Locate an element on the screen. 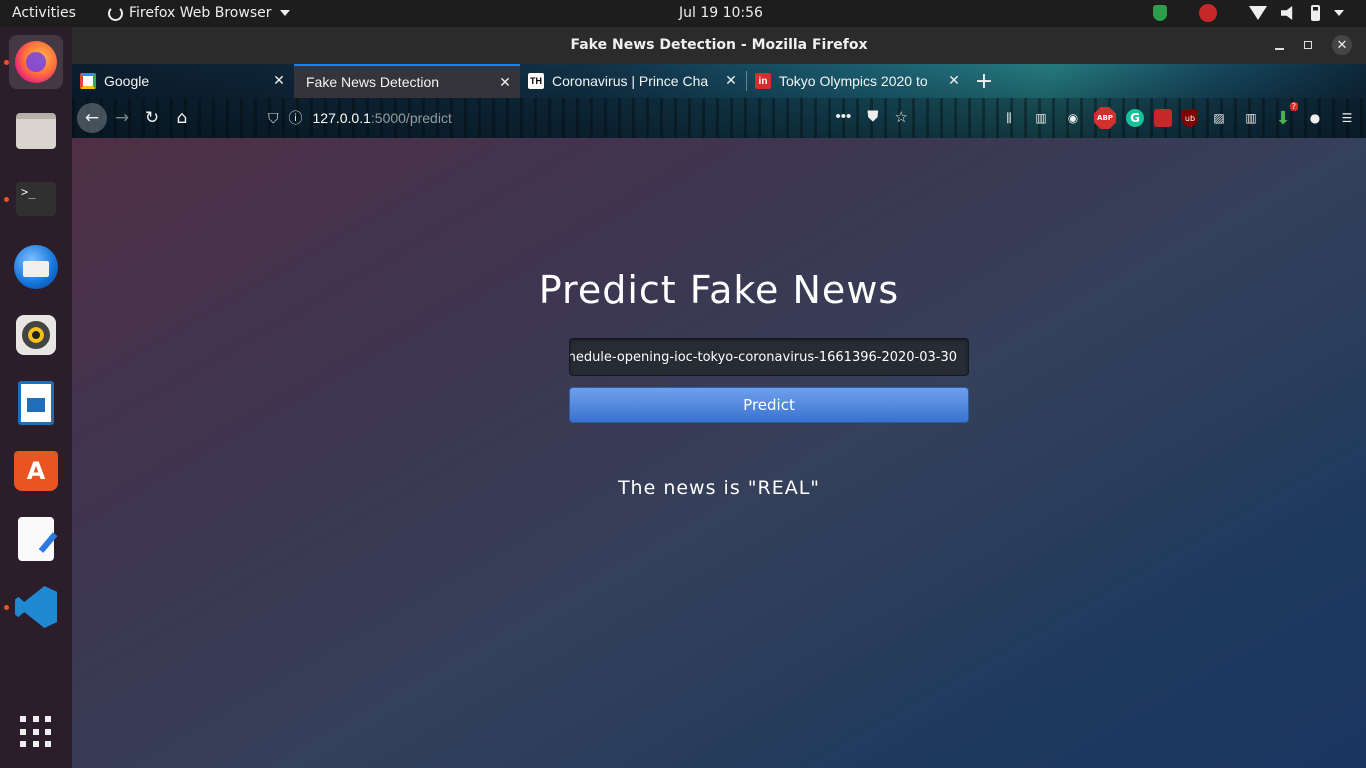 The image size is (1366, 768). pocket-icon: ⛊ is located at coordinates (872, 117).